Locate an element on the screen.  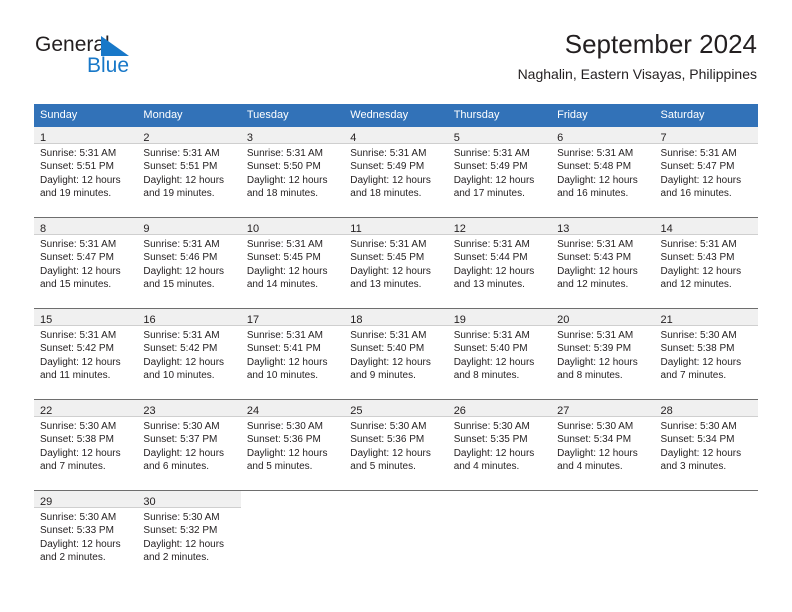
week-separator is located at coordinates (396, 581).